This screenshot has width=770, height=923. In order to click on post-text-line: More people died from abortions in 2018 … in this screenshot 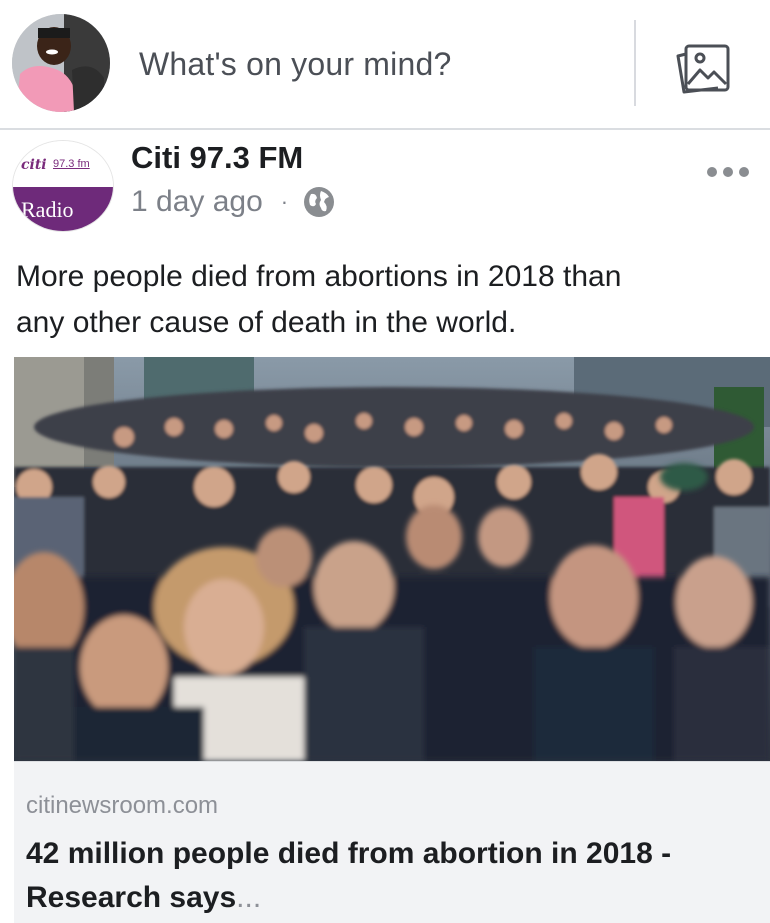, I will do `click(319, 276)`.